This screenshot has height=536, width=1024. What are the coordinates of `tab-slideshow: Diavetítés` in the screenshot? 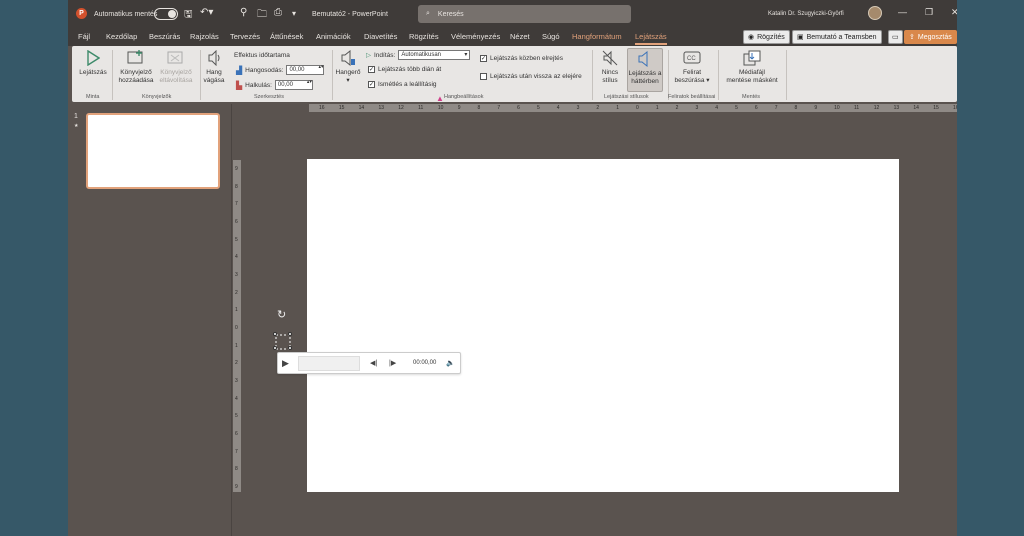 It's located at (380, 36).